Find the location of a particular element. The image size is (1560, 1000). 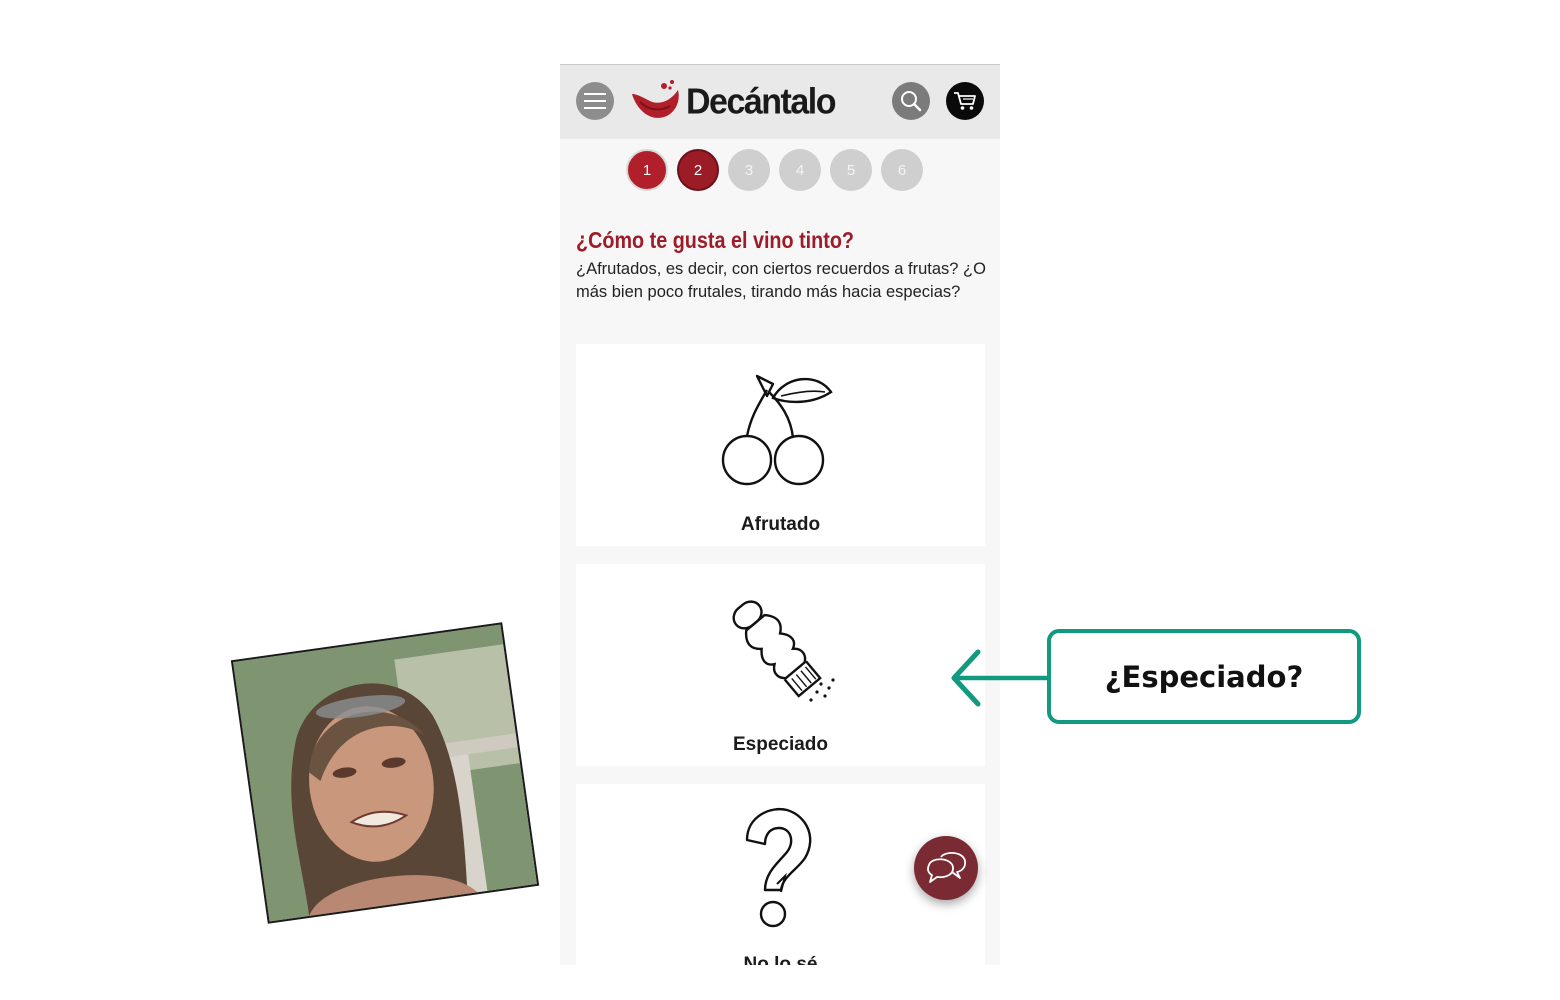

option-card-especiado: Especiado is located at coordinates (780, 665).